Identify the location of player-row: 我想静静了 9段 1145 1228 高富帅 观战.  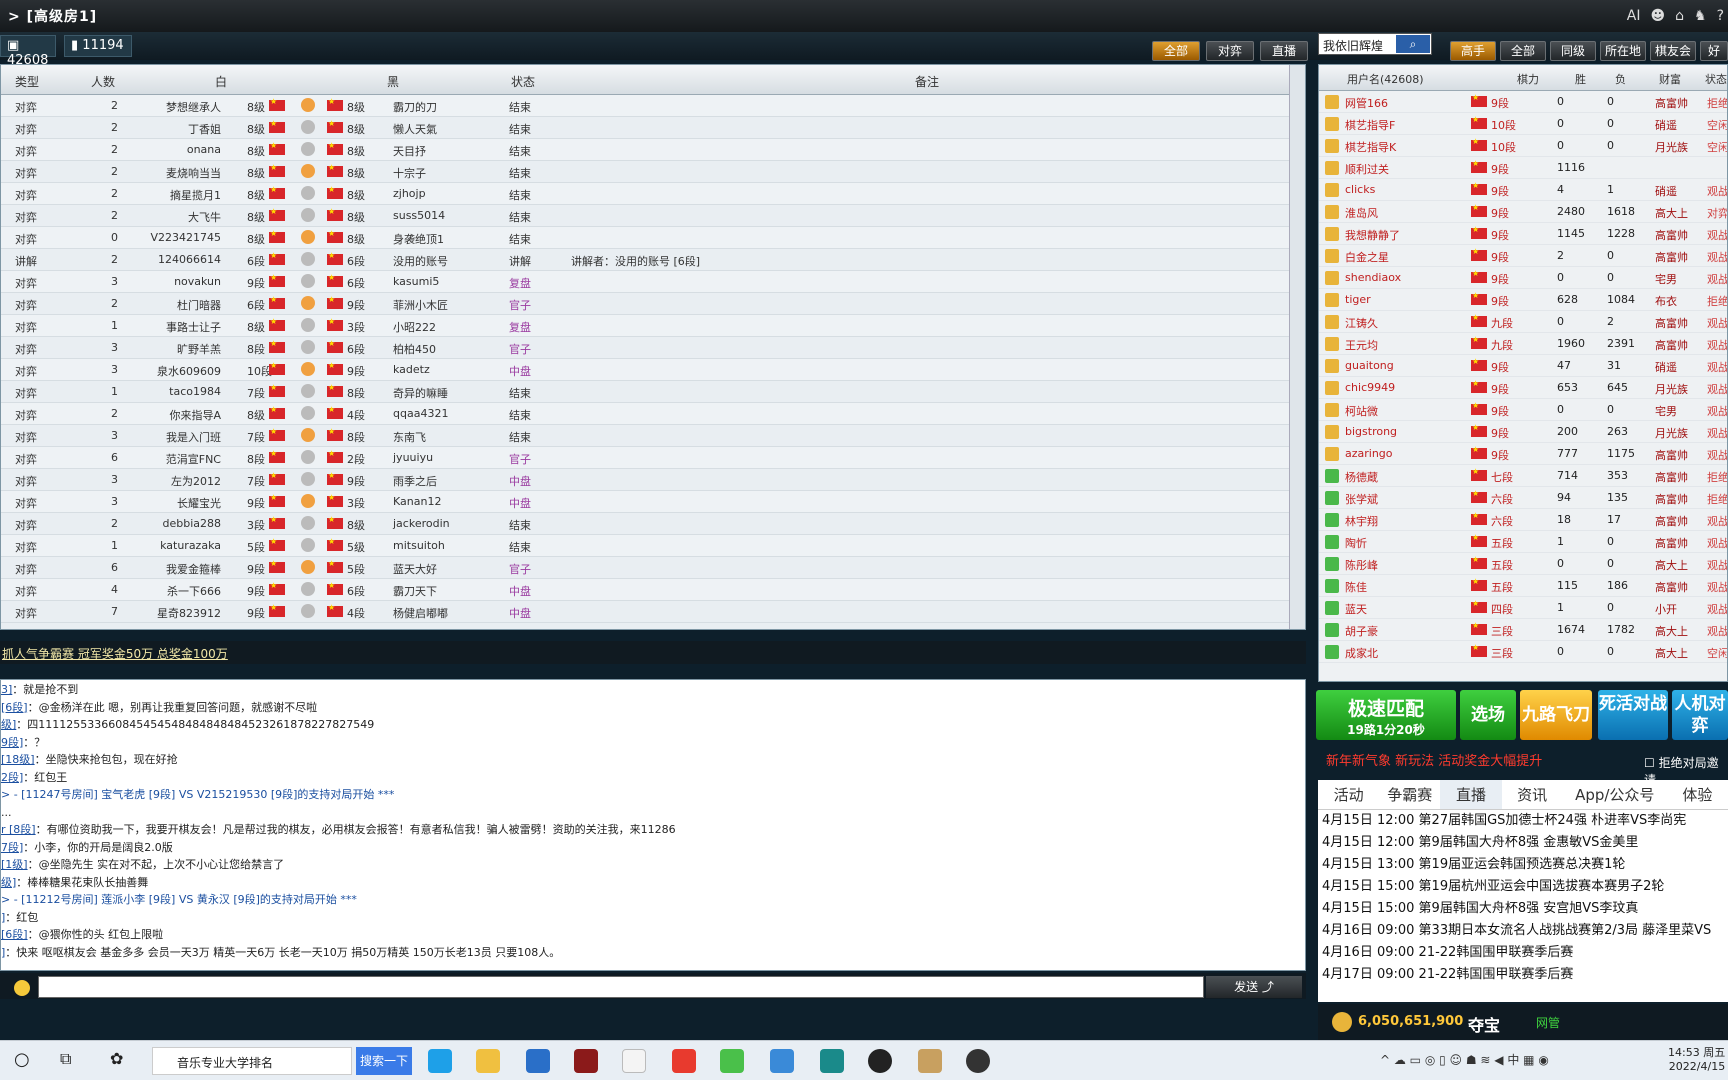
(1523, 234).